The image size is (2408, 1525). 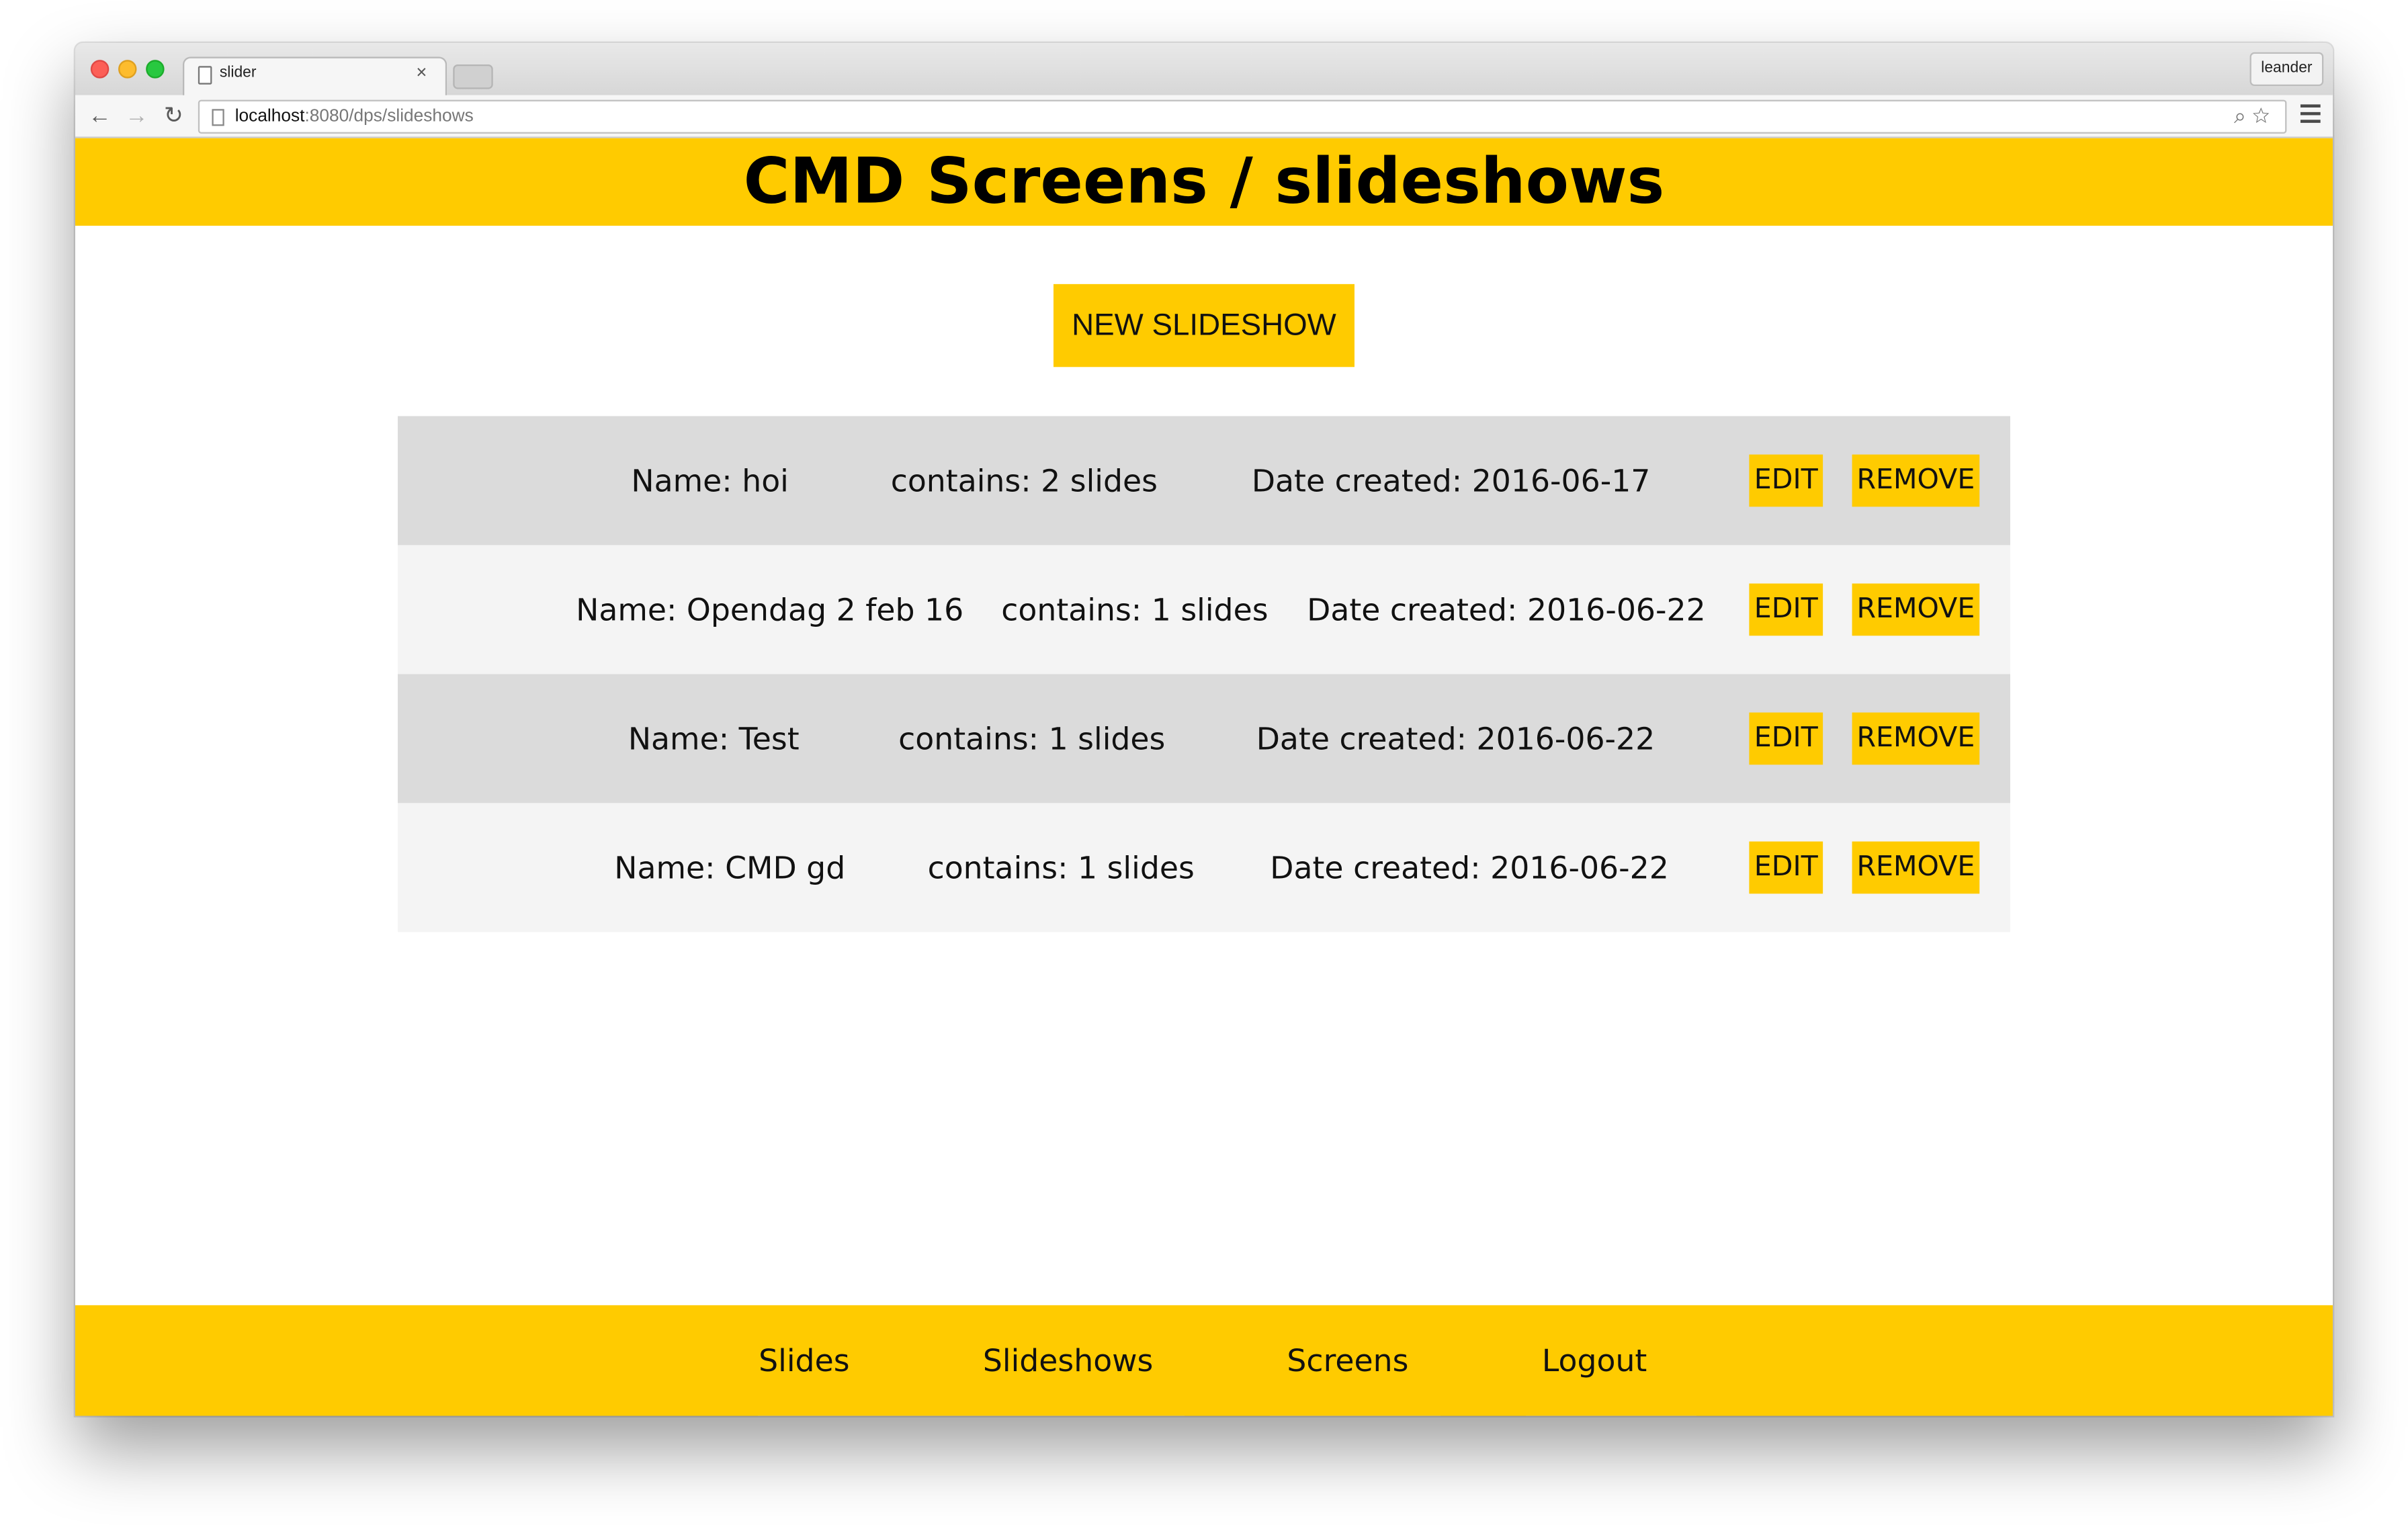 What do you see at coordinates (205, 75) in the screenshot?
I see `document-icon` at bounding box center [205, 75].